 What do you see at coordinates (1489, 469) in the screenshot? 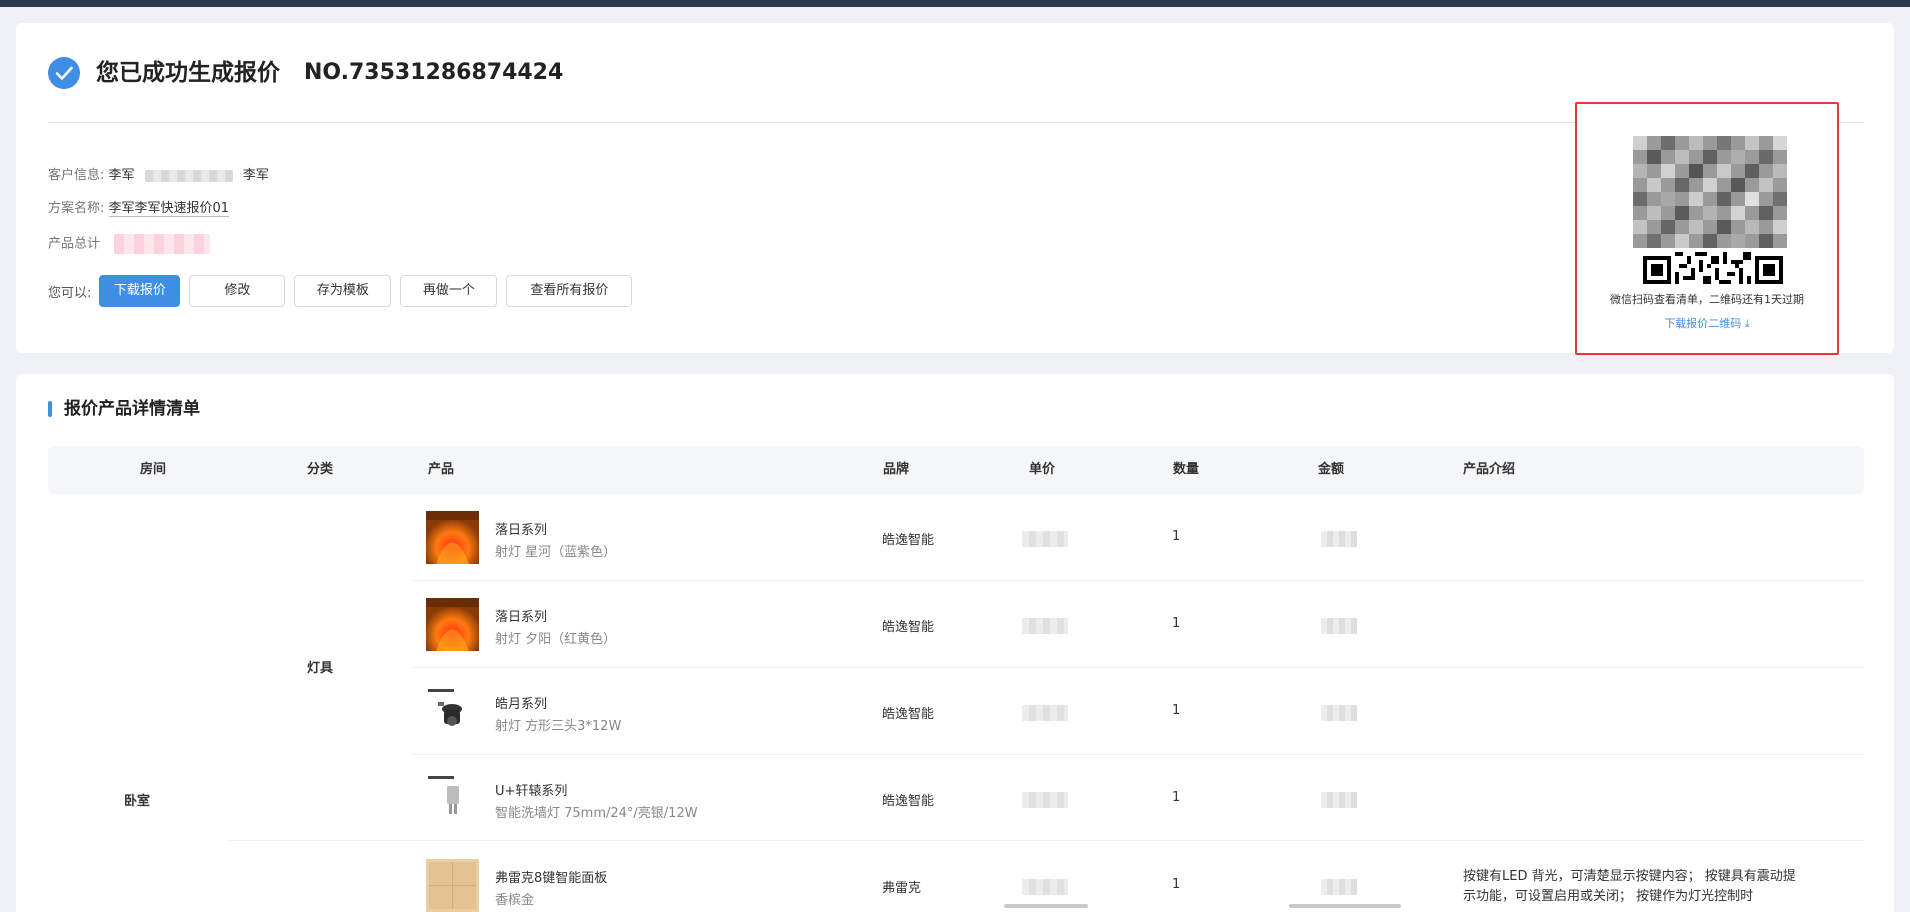
I see `column-intro: 产品介绍` at bounding box center [1489, 469].